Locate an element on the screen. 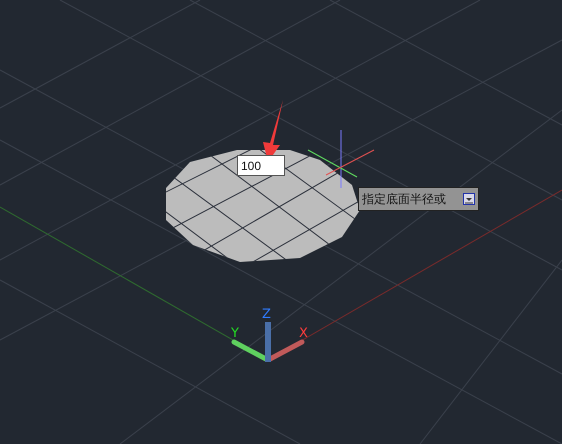  crosshair-cursor is located at coordinates (341, 159).